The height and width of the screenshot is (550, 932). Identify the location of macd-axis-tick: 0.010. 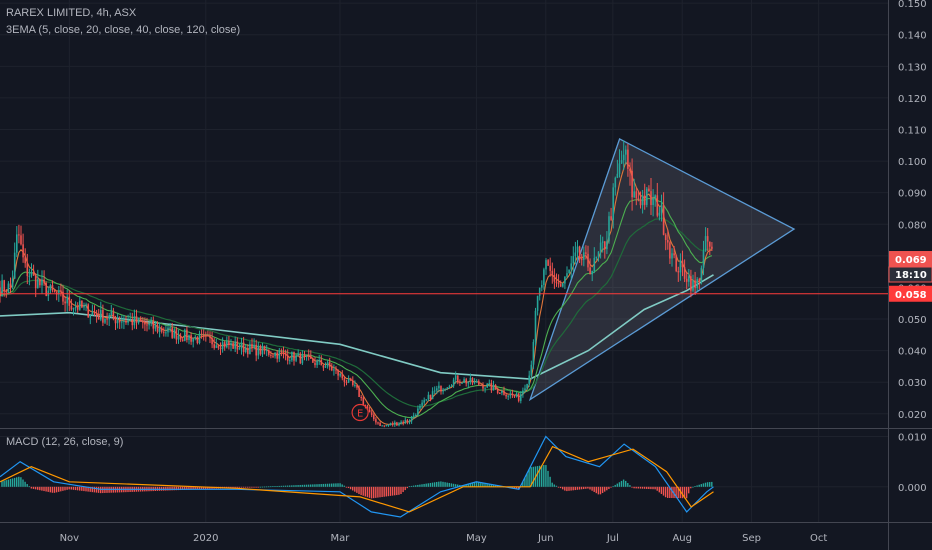
(912, 438).